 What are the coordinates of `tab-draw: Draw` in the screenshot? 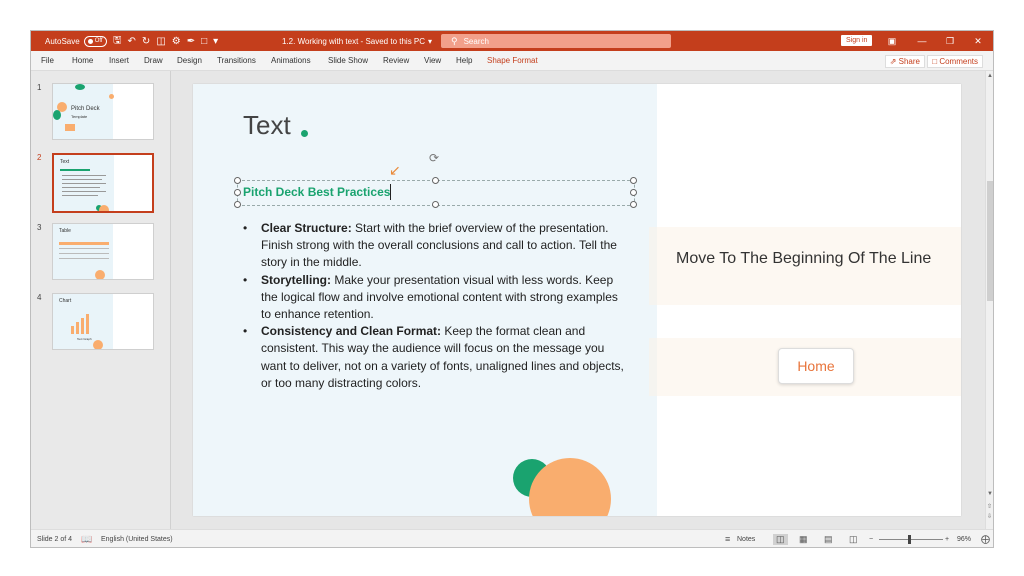 It's located at (153, 60).